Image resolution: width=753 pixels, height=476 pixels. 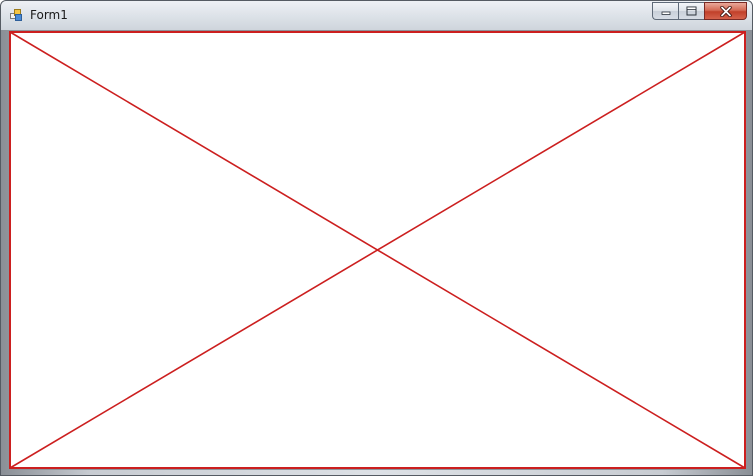 I want to click on close-icon, so click(x=725, y=11).